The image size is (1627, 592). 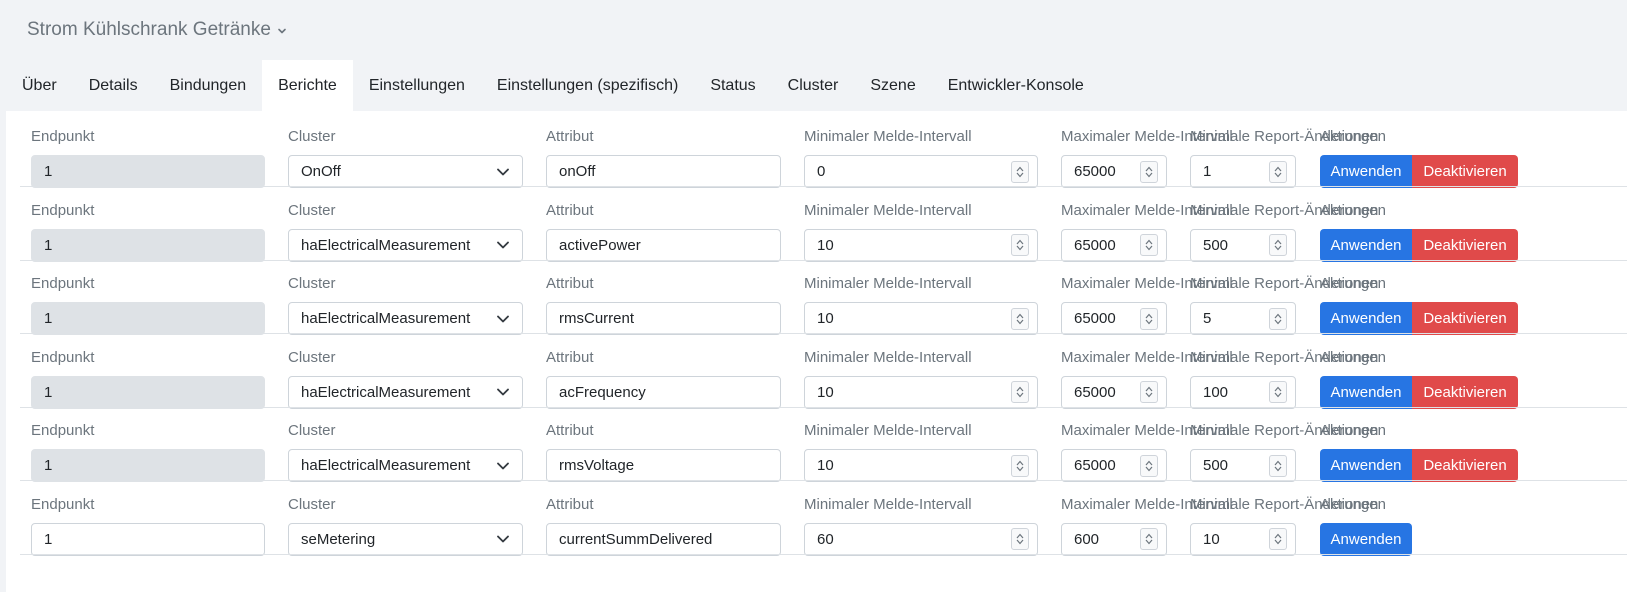 I want to click on tab-szene: Szene, so click(x=892, y=85).